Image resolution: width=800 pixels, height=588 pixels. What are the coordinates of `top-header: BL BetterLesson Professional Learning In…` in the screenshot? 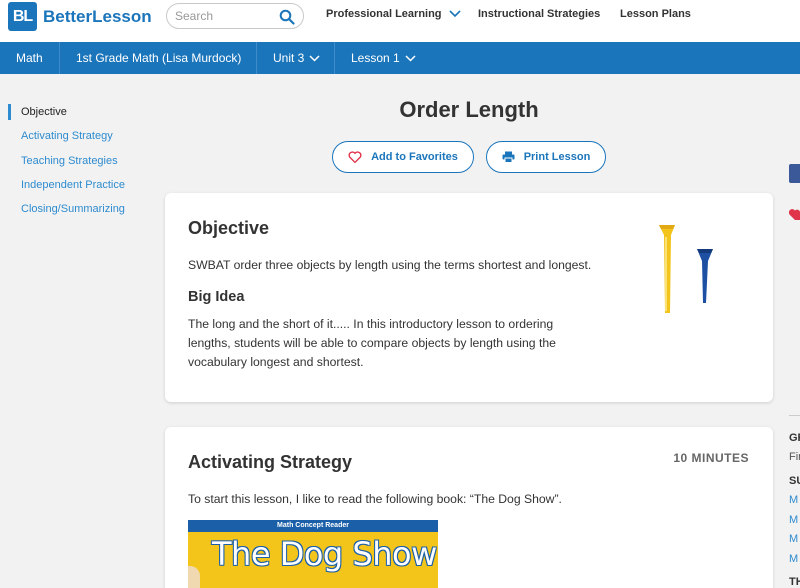 It's located at (400, 21).